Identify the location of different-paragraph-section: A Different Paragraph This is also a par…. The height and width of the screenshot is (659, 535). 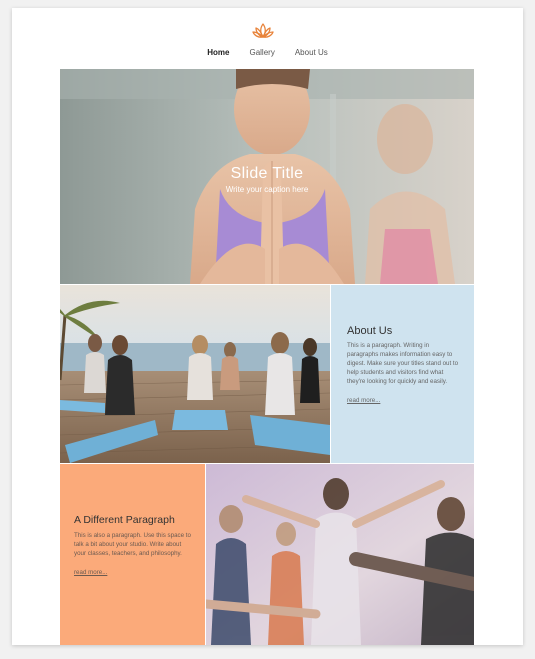
(132, 554).